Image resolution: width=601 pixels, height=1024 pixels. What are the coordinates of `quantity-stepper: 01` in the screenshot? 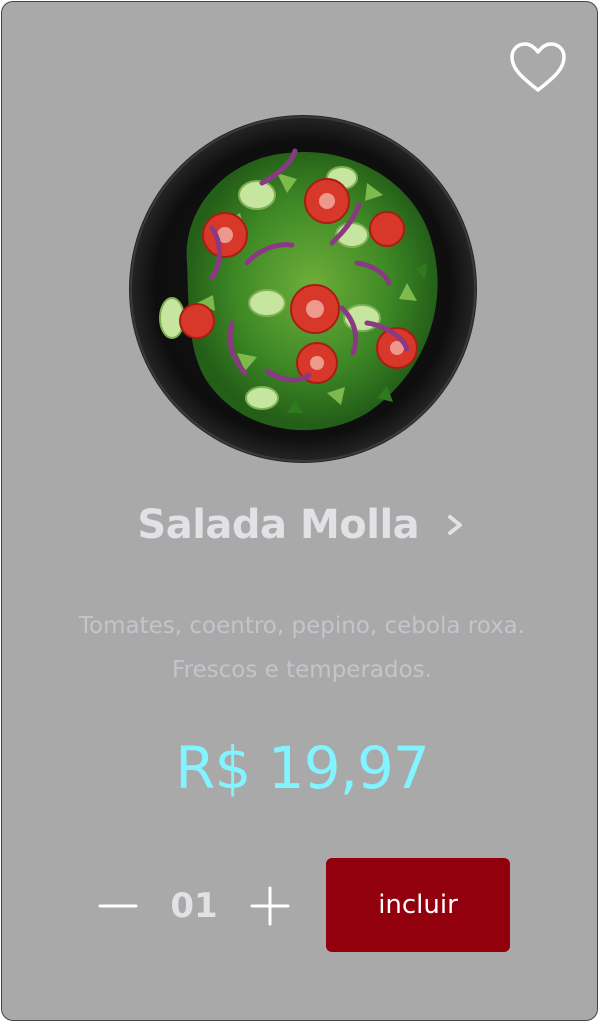 It's located at (194, 906).